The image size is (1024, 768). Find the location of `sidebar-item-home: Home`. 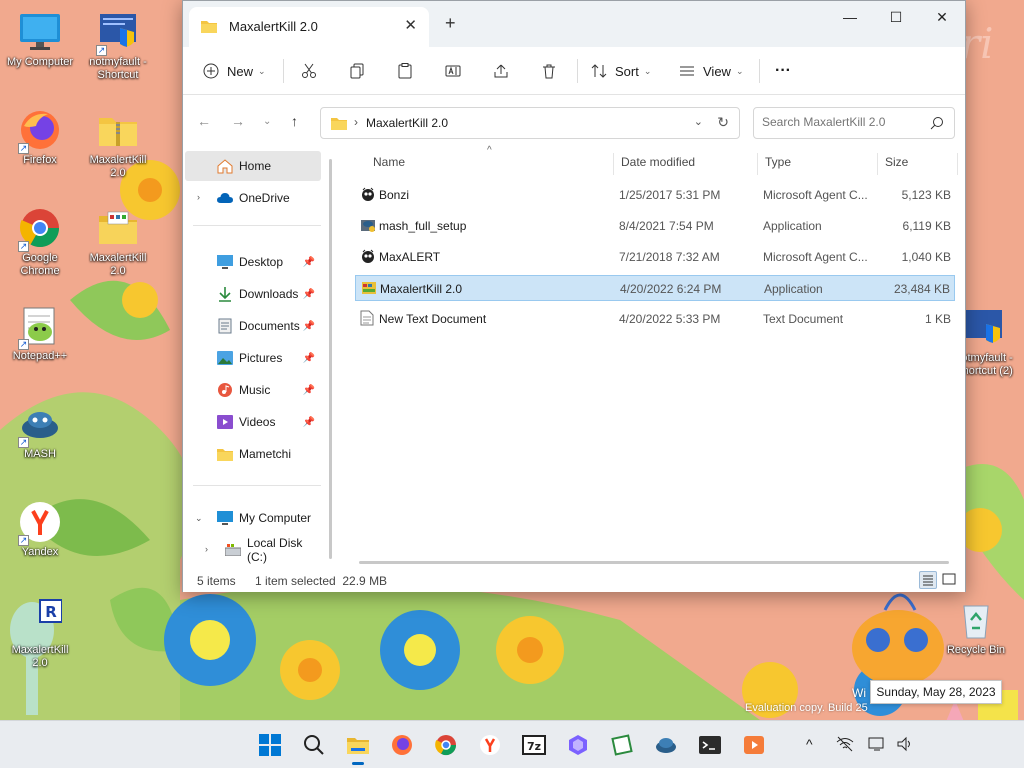

sidebar-item-home: Home is located at coordinates (252, 166).